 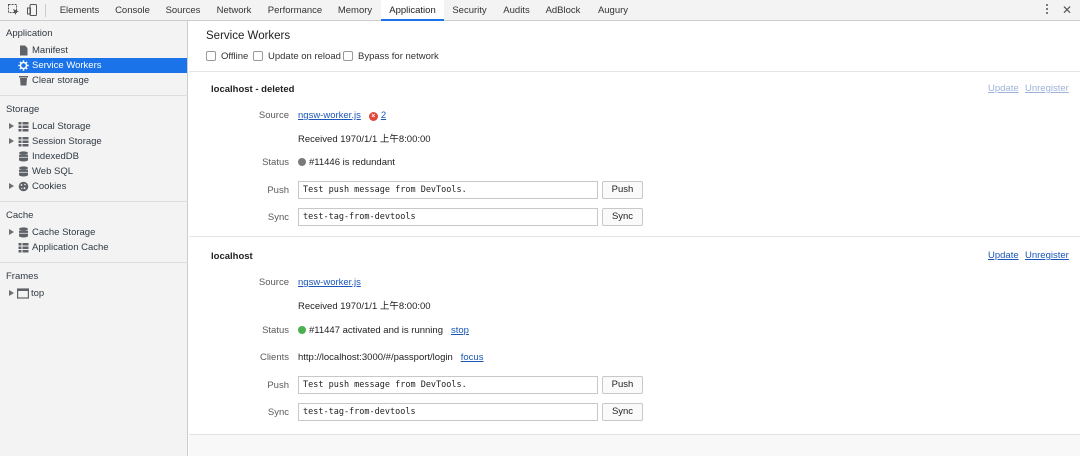 What do you see at coordinates (376, 330) in the screenshot?
I see `status-text: #11447 activated and is running` at bounding box center [376, 330].